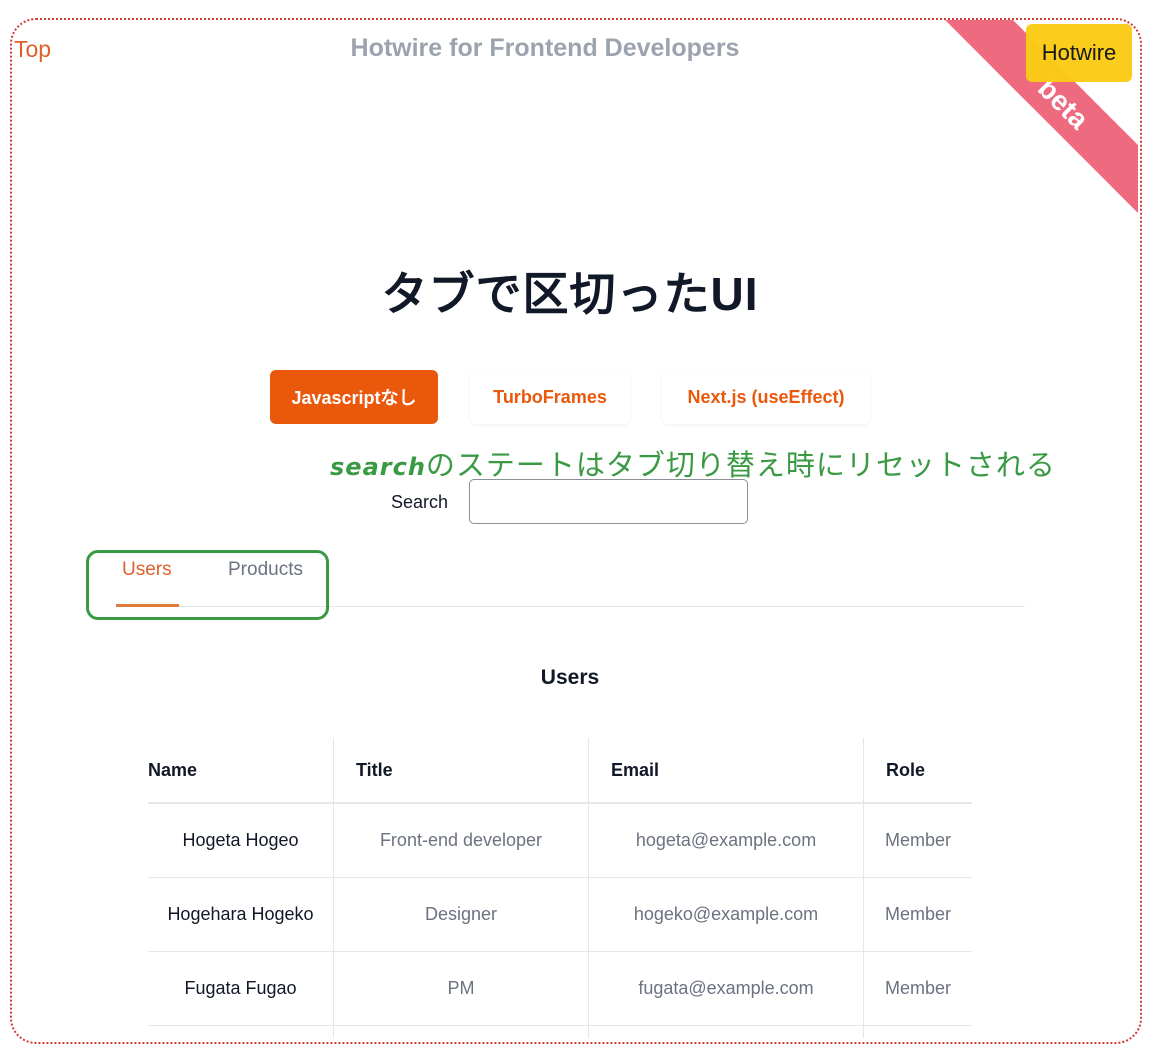 This screenshot has height=1058, width=1164. Describe the element at coordinates (378, 467) in the screenshot. I see `annotation-keyword: search` at that location.